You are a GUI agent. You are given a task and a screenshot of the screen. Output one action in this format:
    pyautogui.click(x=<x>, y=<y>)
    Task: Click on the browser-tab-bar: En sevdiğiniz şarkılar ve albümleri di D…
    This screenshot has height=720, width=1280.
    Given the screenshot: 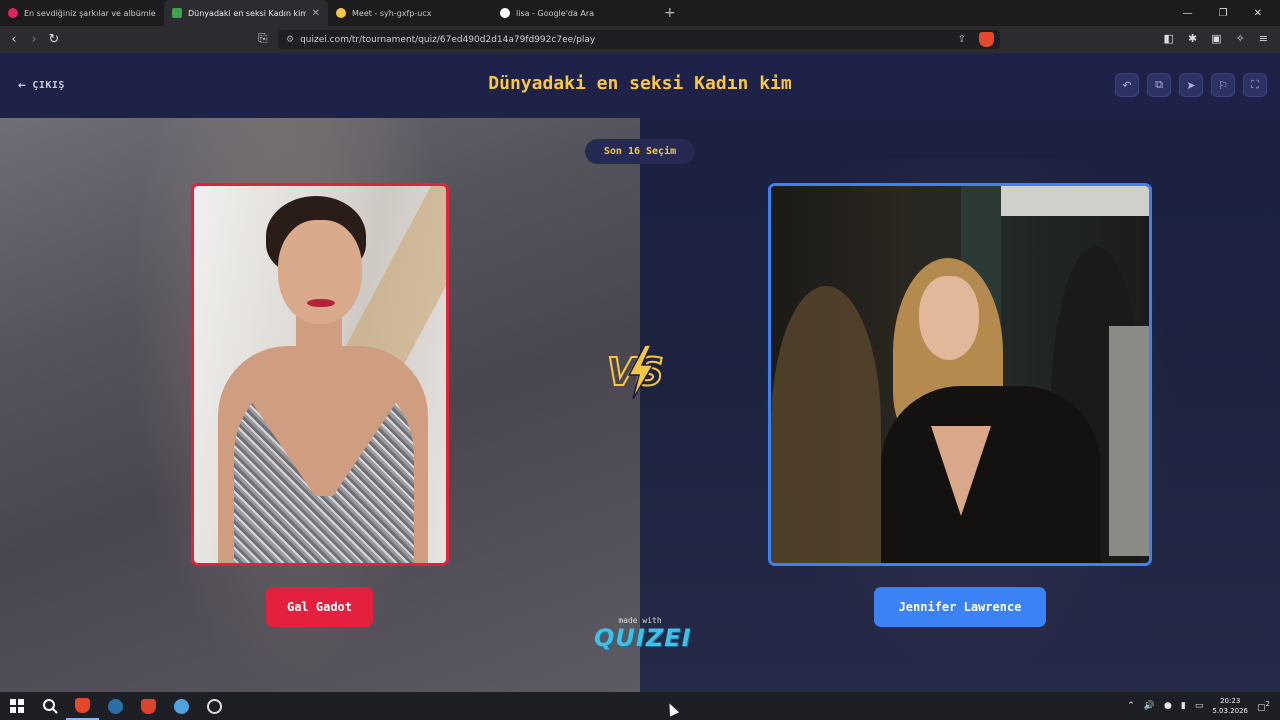 What is the action you would take?
    pyautogui.click(x=640, y=13)
    